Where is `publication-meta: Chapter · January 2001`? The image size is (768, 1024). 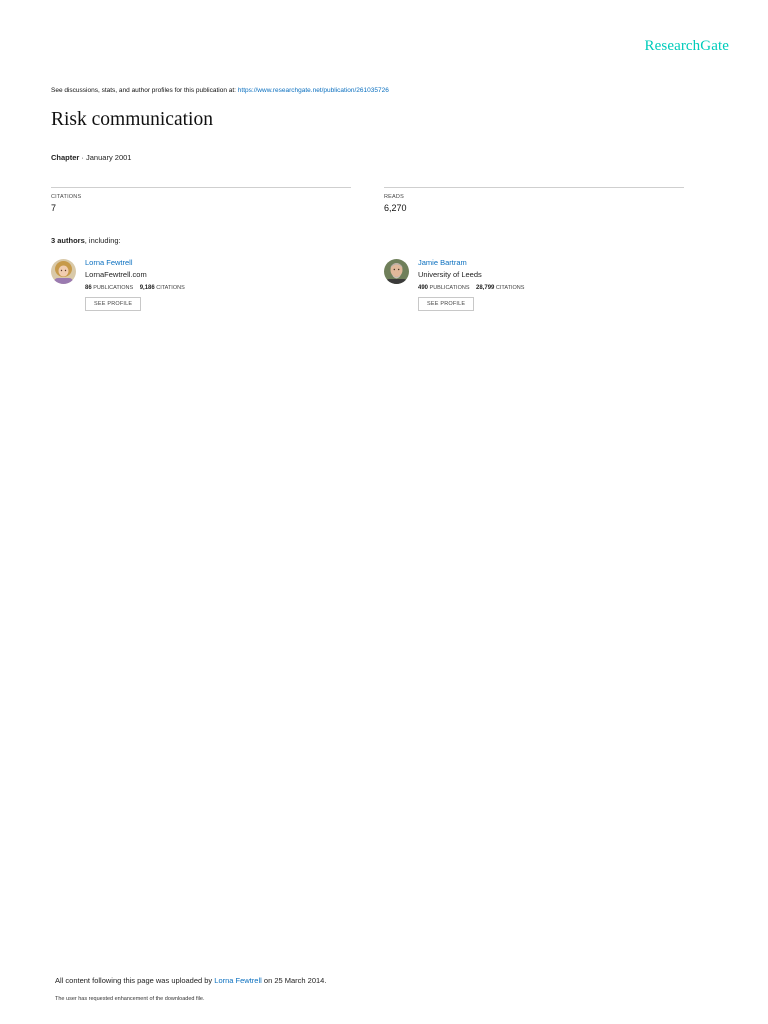
publication-meta: Chapter · January 2001 is located at coordinates (91, 157).